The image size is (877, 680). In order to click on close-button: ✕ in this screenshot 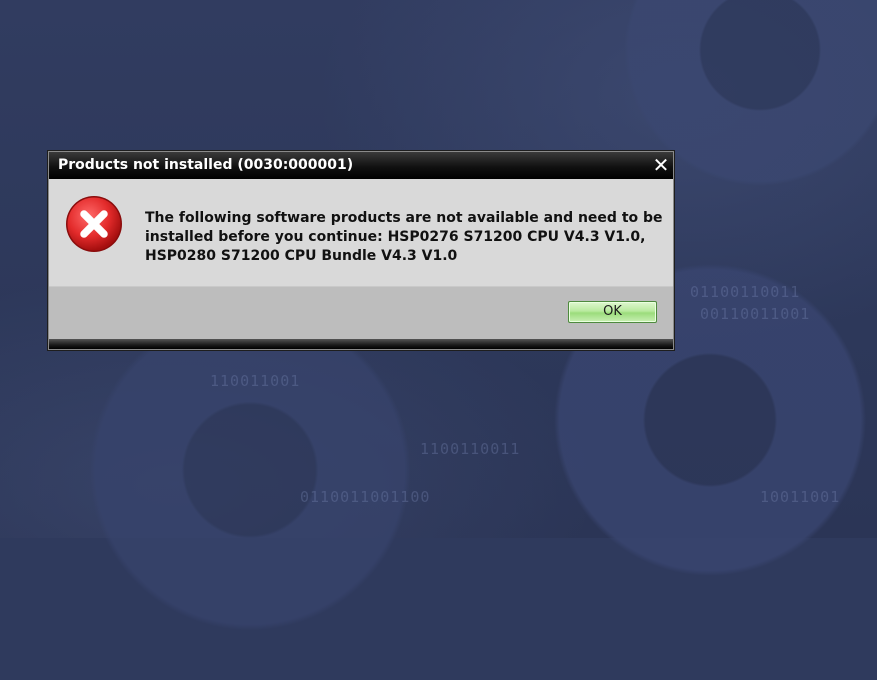, I will do `click(661, 165)`.